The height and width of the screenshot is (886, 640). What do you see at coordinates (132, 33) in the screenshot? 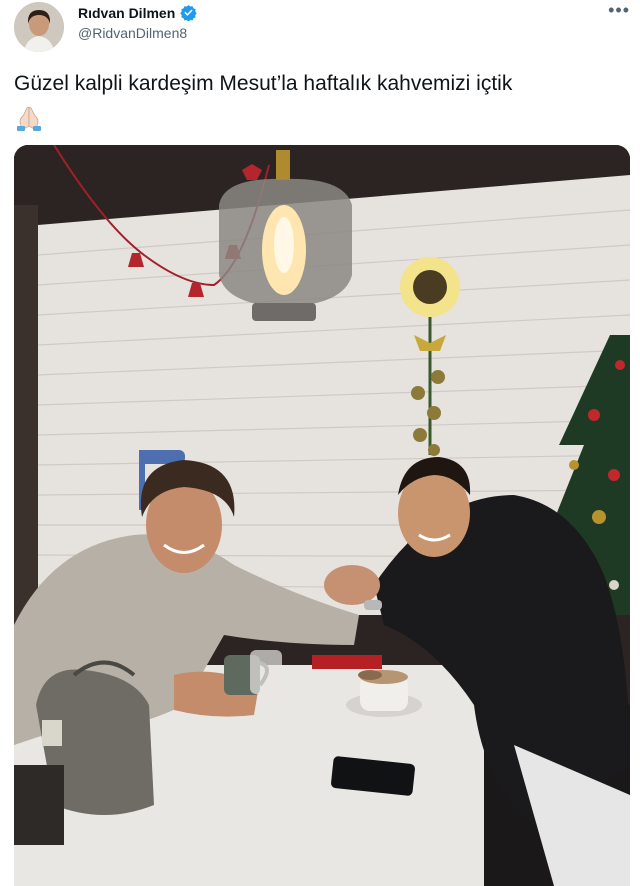
I see `user-handle: @RidvanDilmen8` at bounding box center [132, 33].